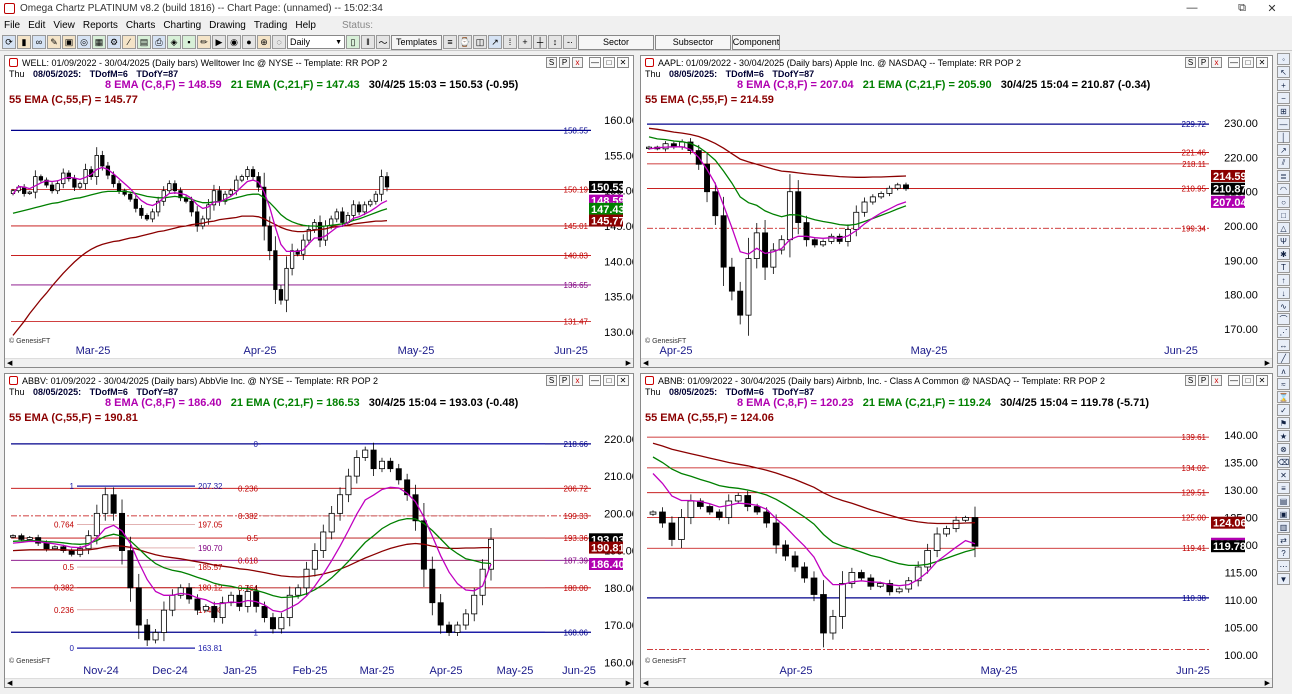  Describe the element at coordinates (1283, 371) in the screenshot. I see `elliott-icon: ʌ` at that location.